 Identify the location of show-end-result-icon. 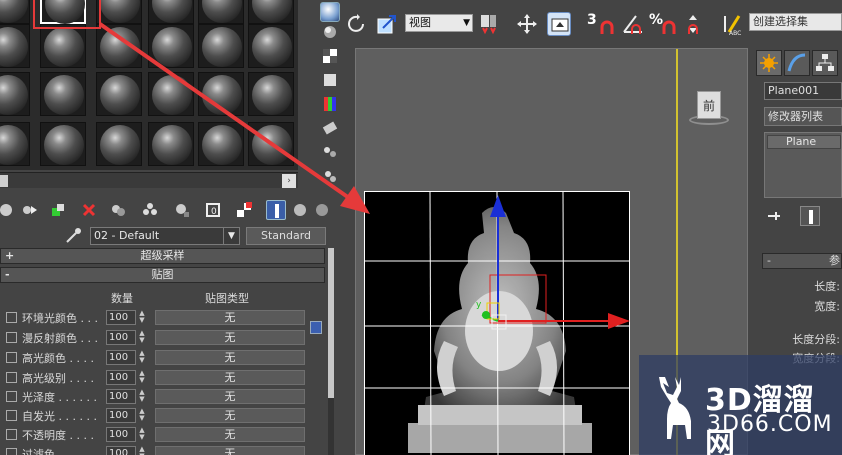
(276, 210).